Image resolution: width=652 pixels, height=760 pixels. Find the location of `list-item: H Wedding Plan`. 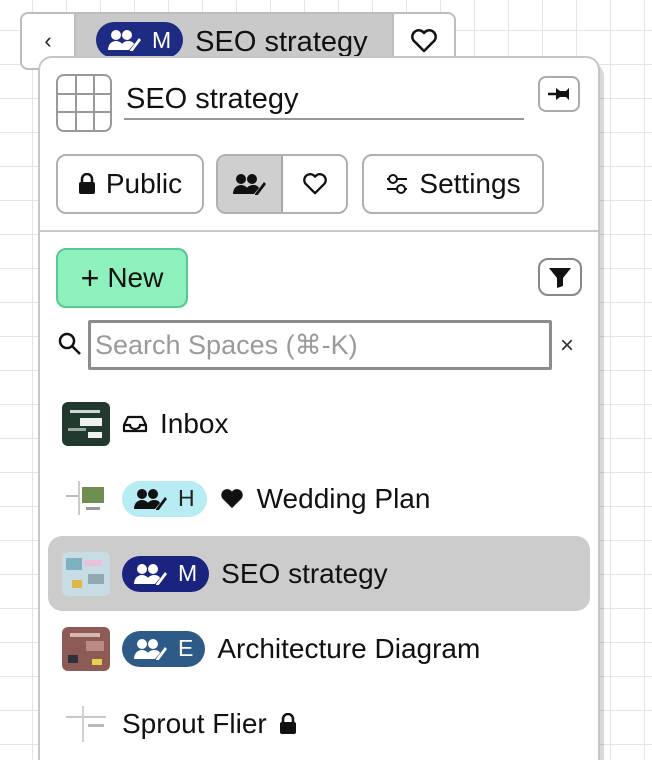

list-item: H Wedding Plan is located at coordinates (319, 498).